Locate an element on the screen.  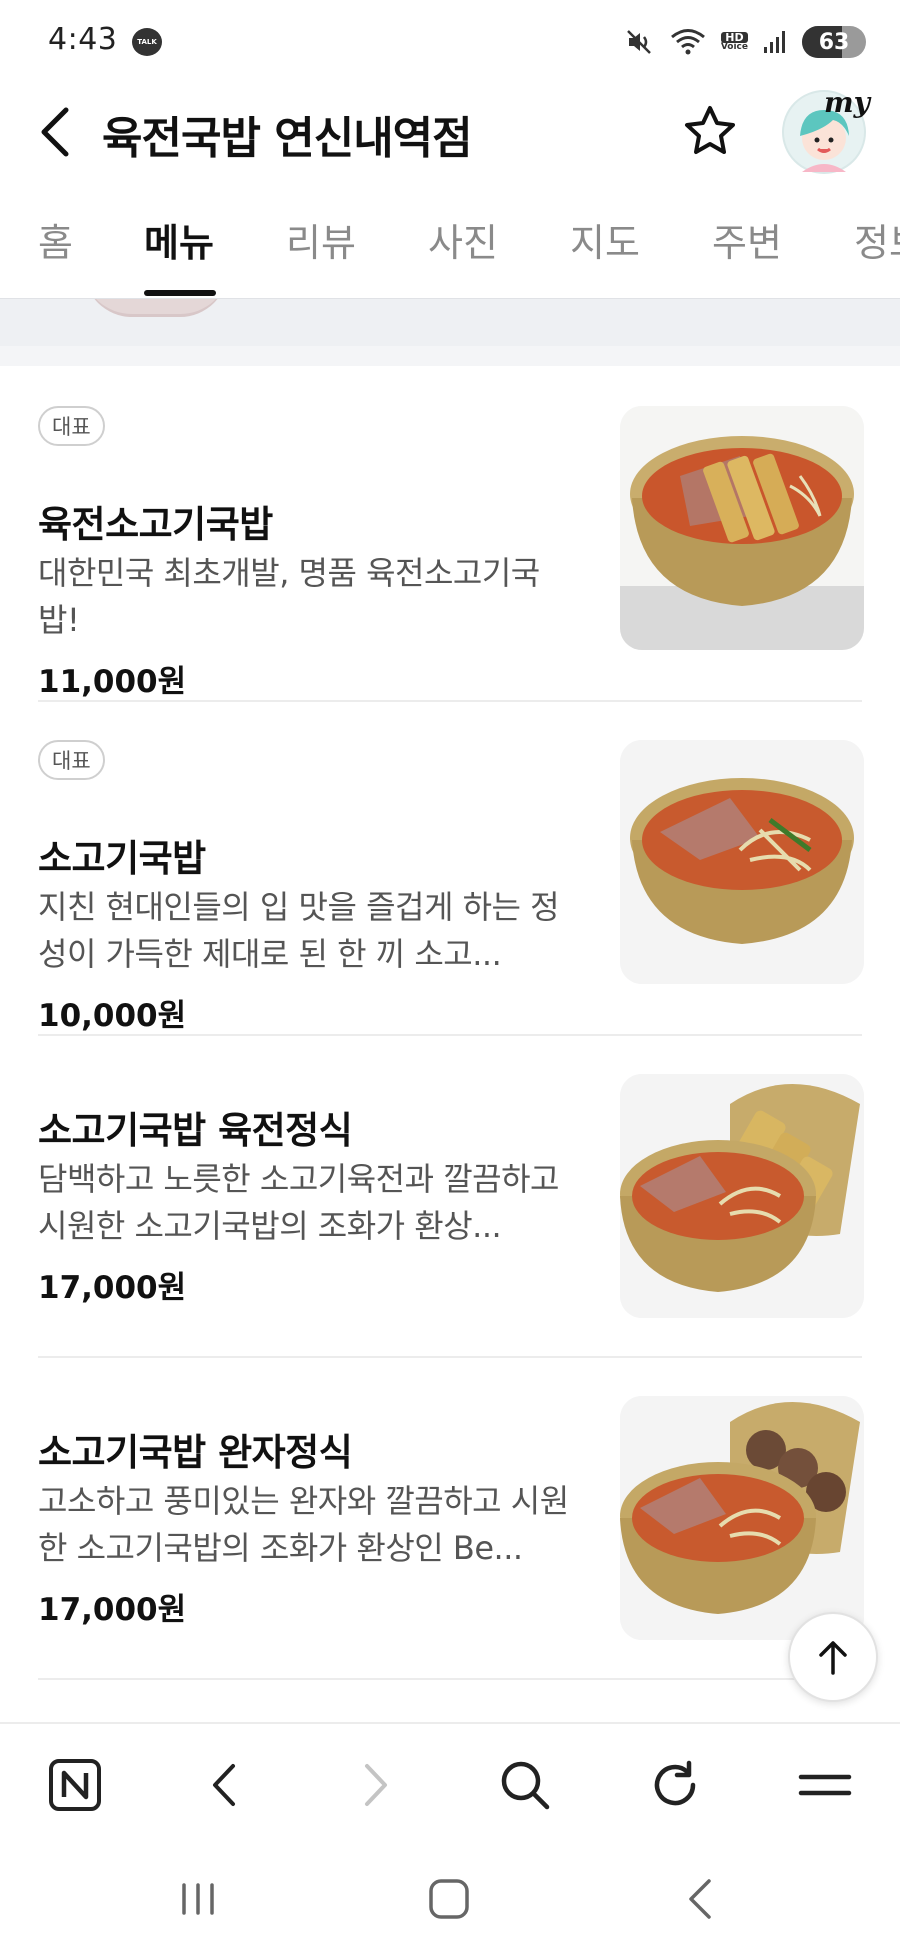
menu-item-price: 10,000원 is located at coordinates (112, 1016).